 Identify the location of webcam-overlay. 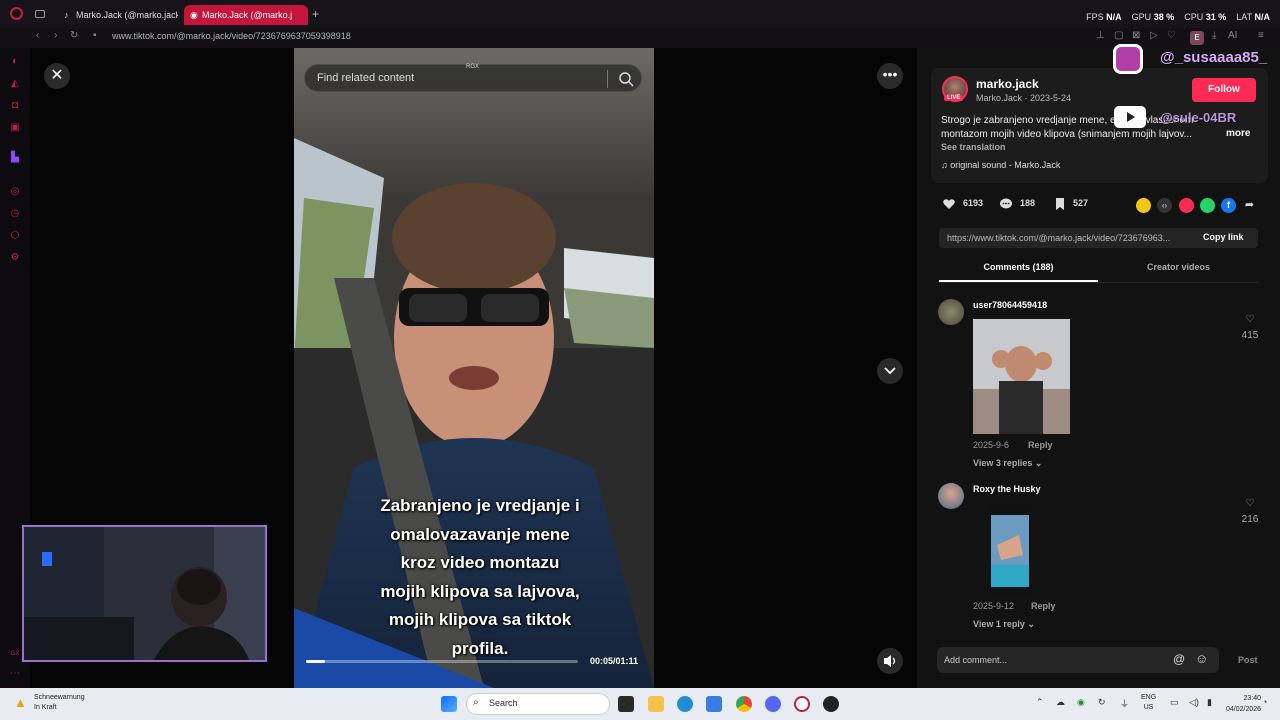
(144, 593).